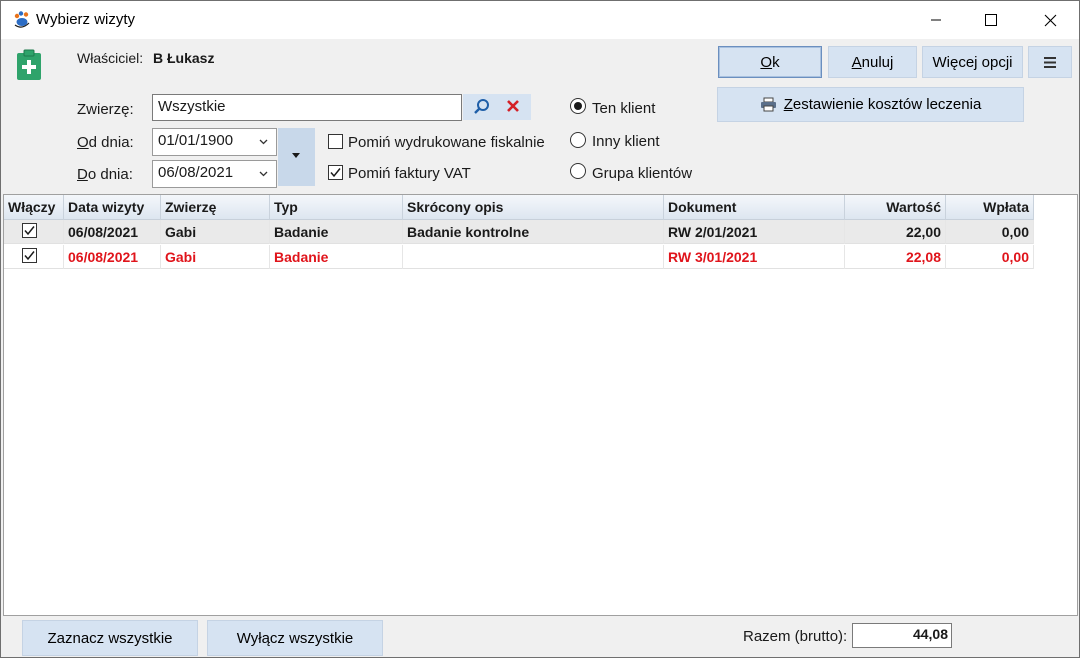  I want to click on deselect-all-button: Wyłącz wszystkie, so click(295, 638).